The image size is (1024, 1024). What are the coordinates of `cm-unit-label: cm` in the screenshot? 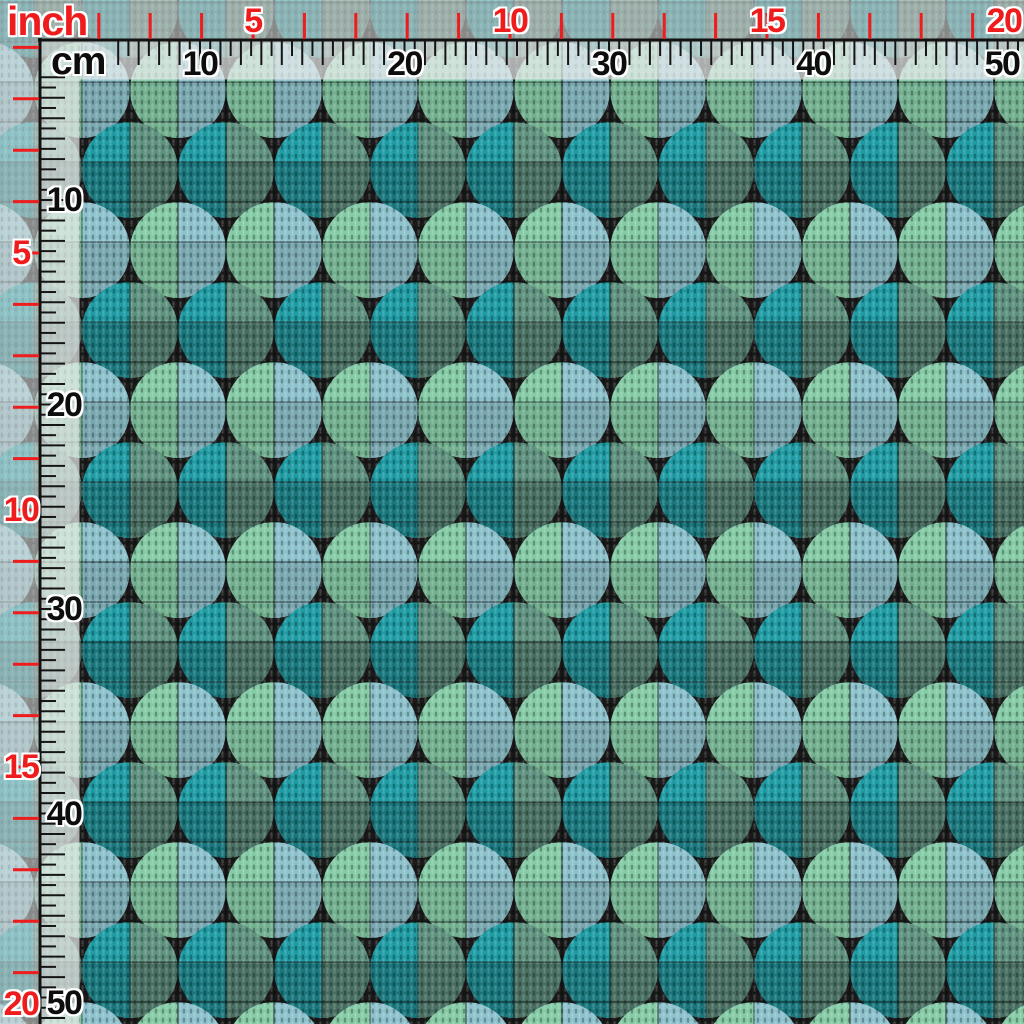 It's located at (78, 61).